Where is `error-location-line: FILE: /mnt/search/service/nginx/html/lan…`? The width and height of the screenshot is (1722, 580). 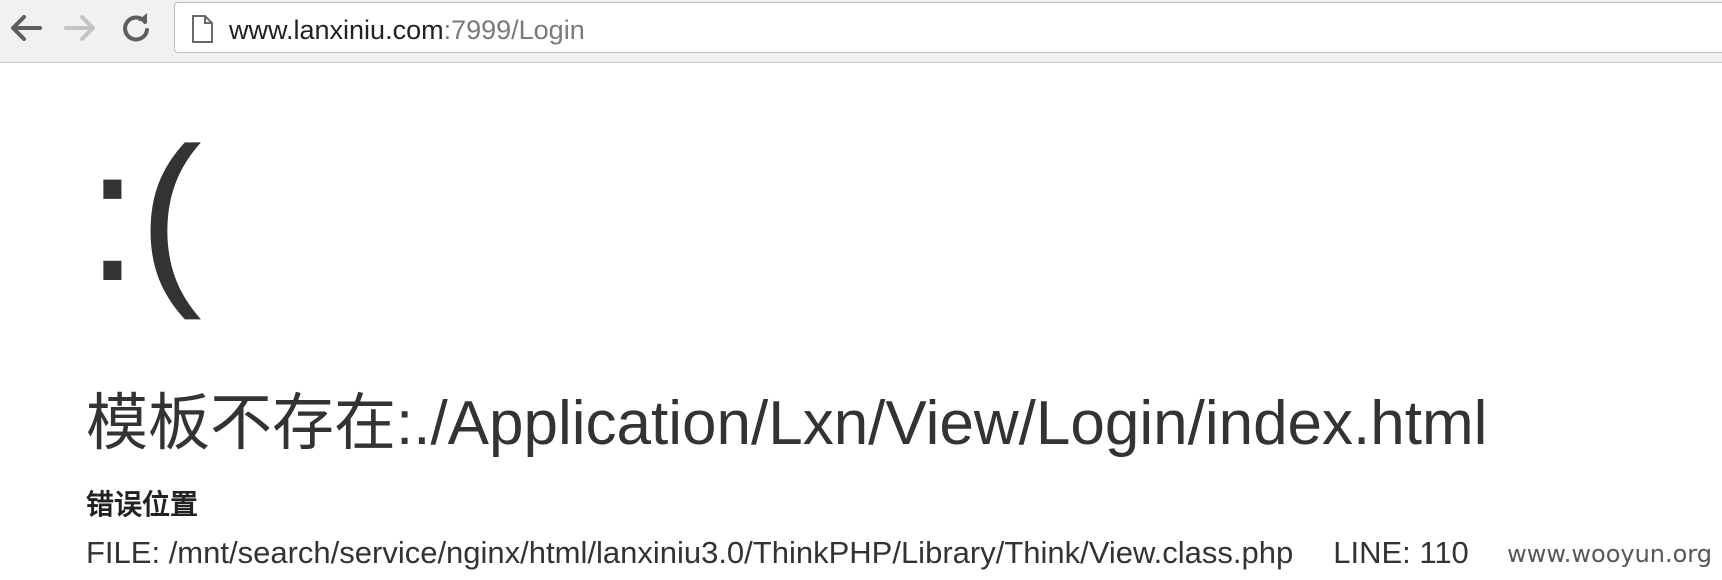
error-location-line: FILE: /mnt/search/service/nginx/html/lan… is located at coordinates (777, 553).